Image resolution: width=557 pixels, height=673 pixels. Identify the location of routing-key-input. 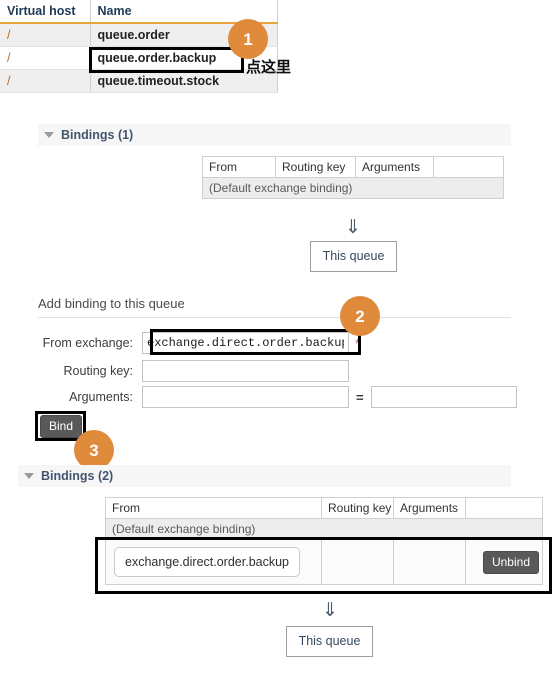
(245, 371).